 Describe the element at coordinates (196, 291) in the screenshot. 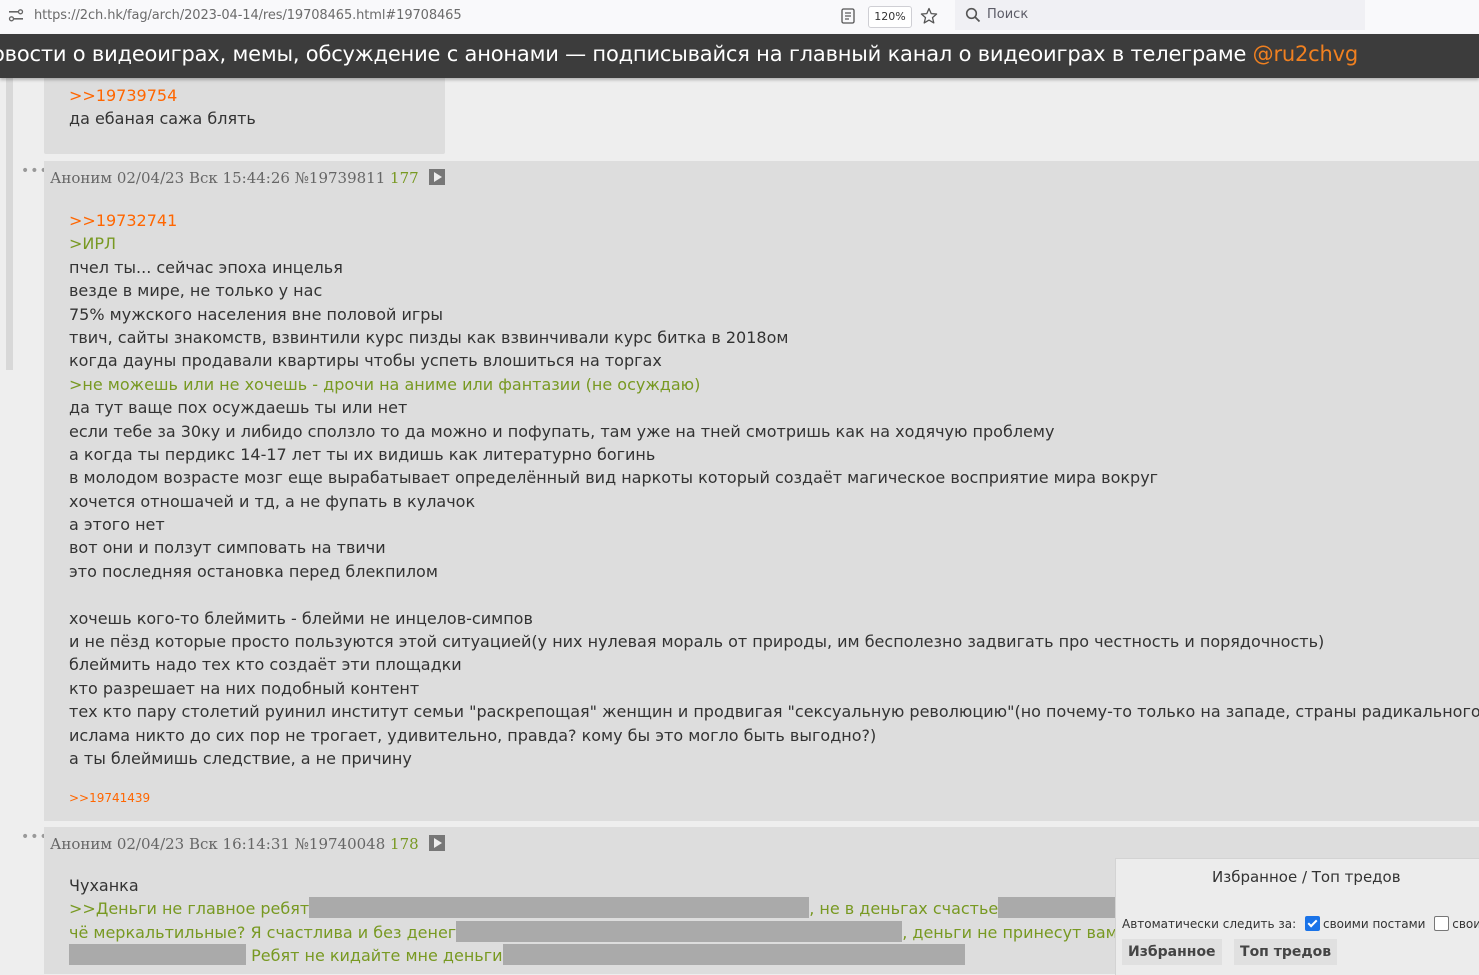

I see `post-text-line: везде в мире, не только у нас` at that location.